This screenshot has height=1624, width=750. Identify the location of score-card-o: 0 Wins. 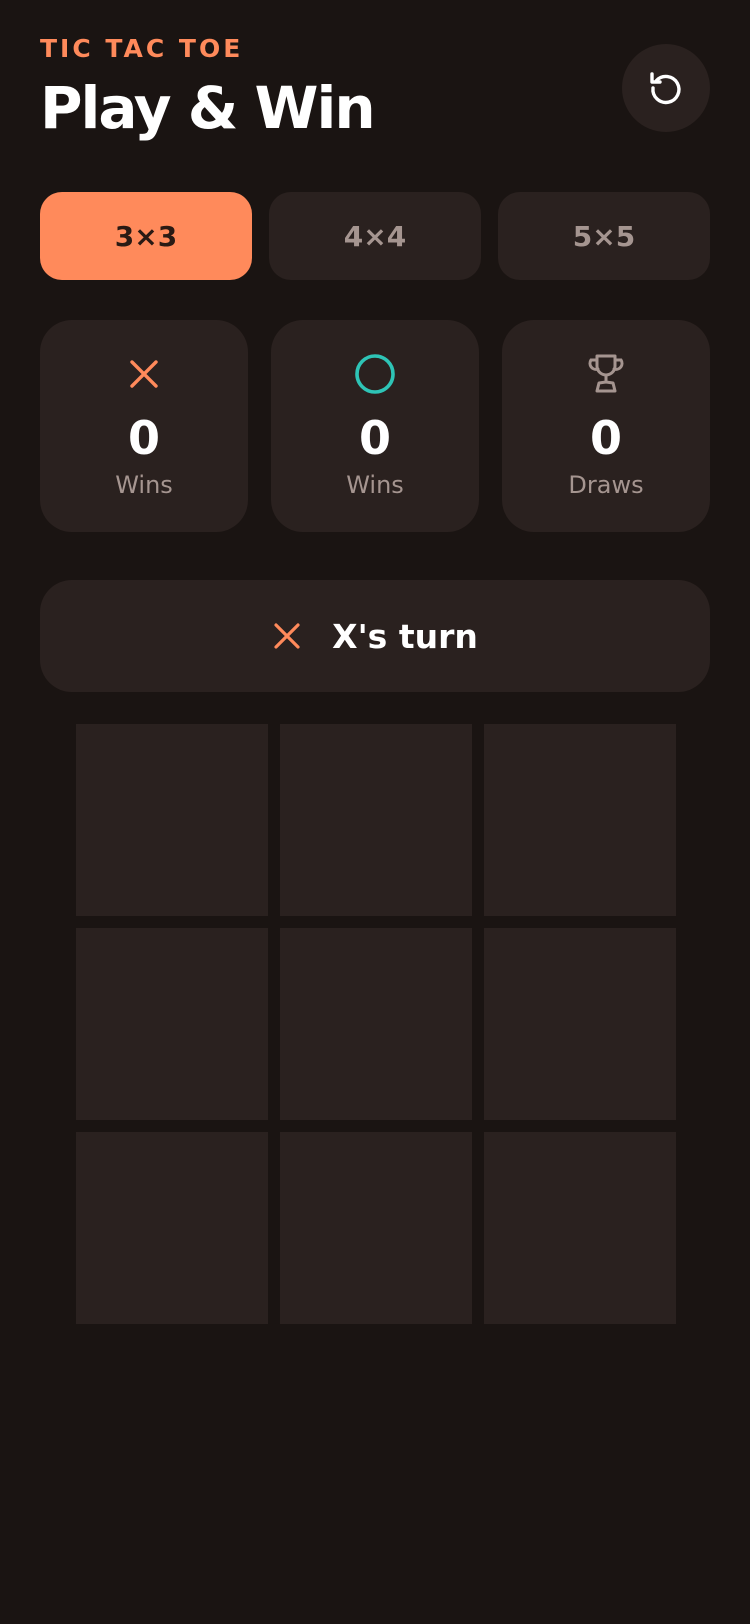
(375, 426).